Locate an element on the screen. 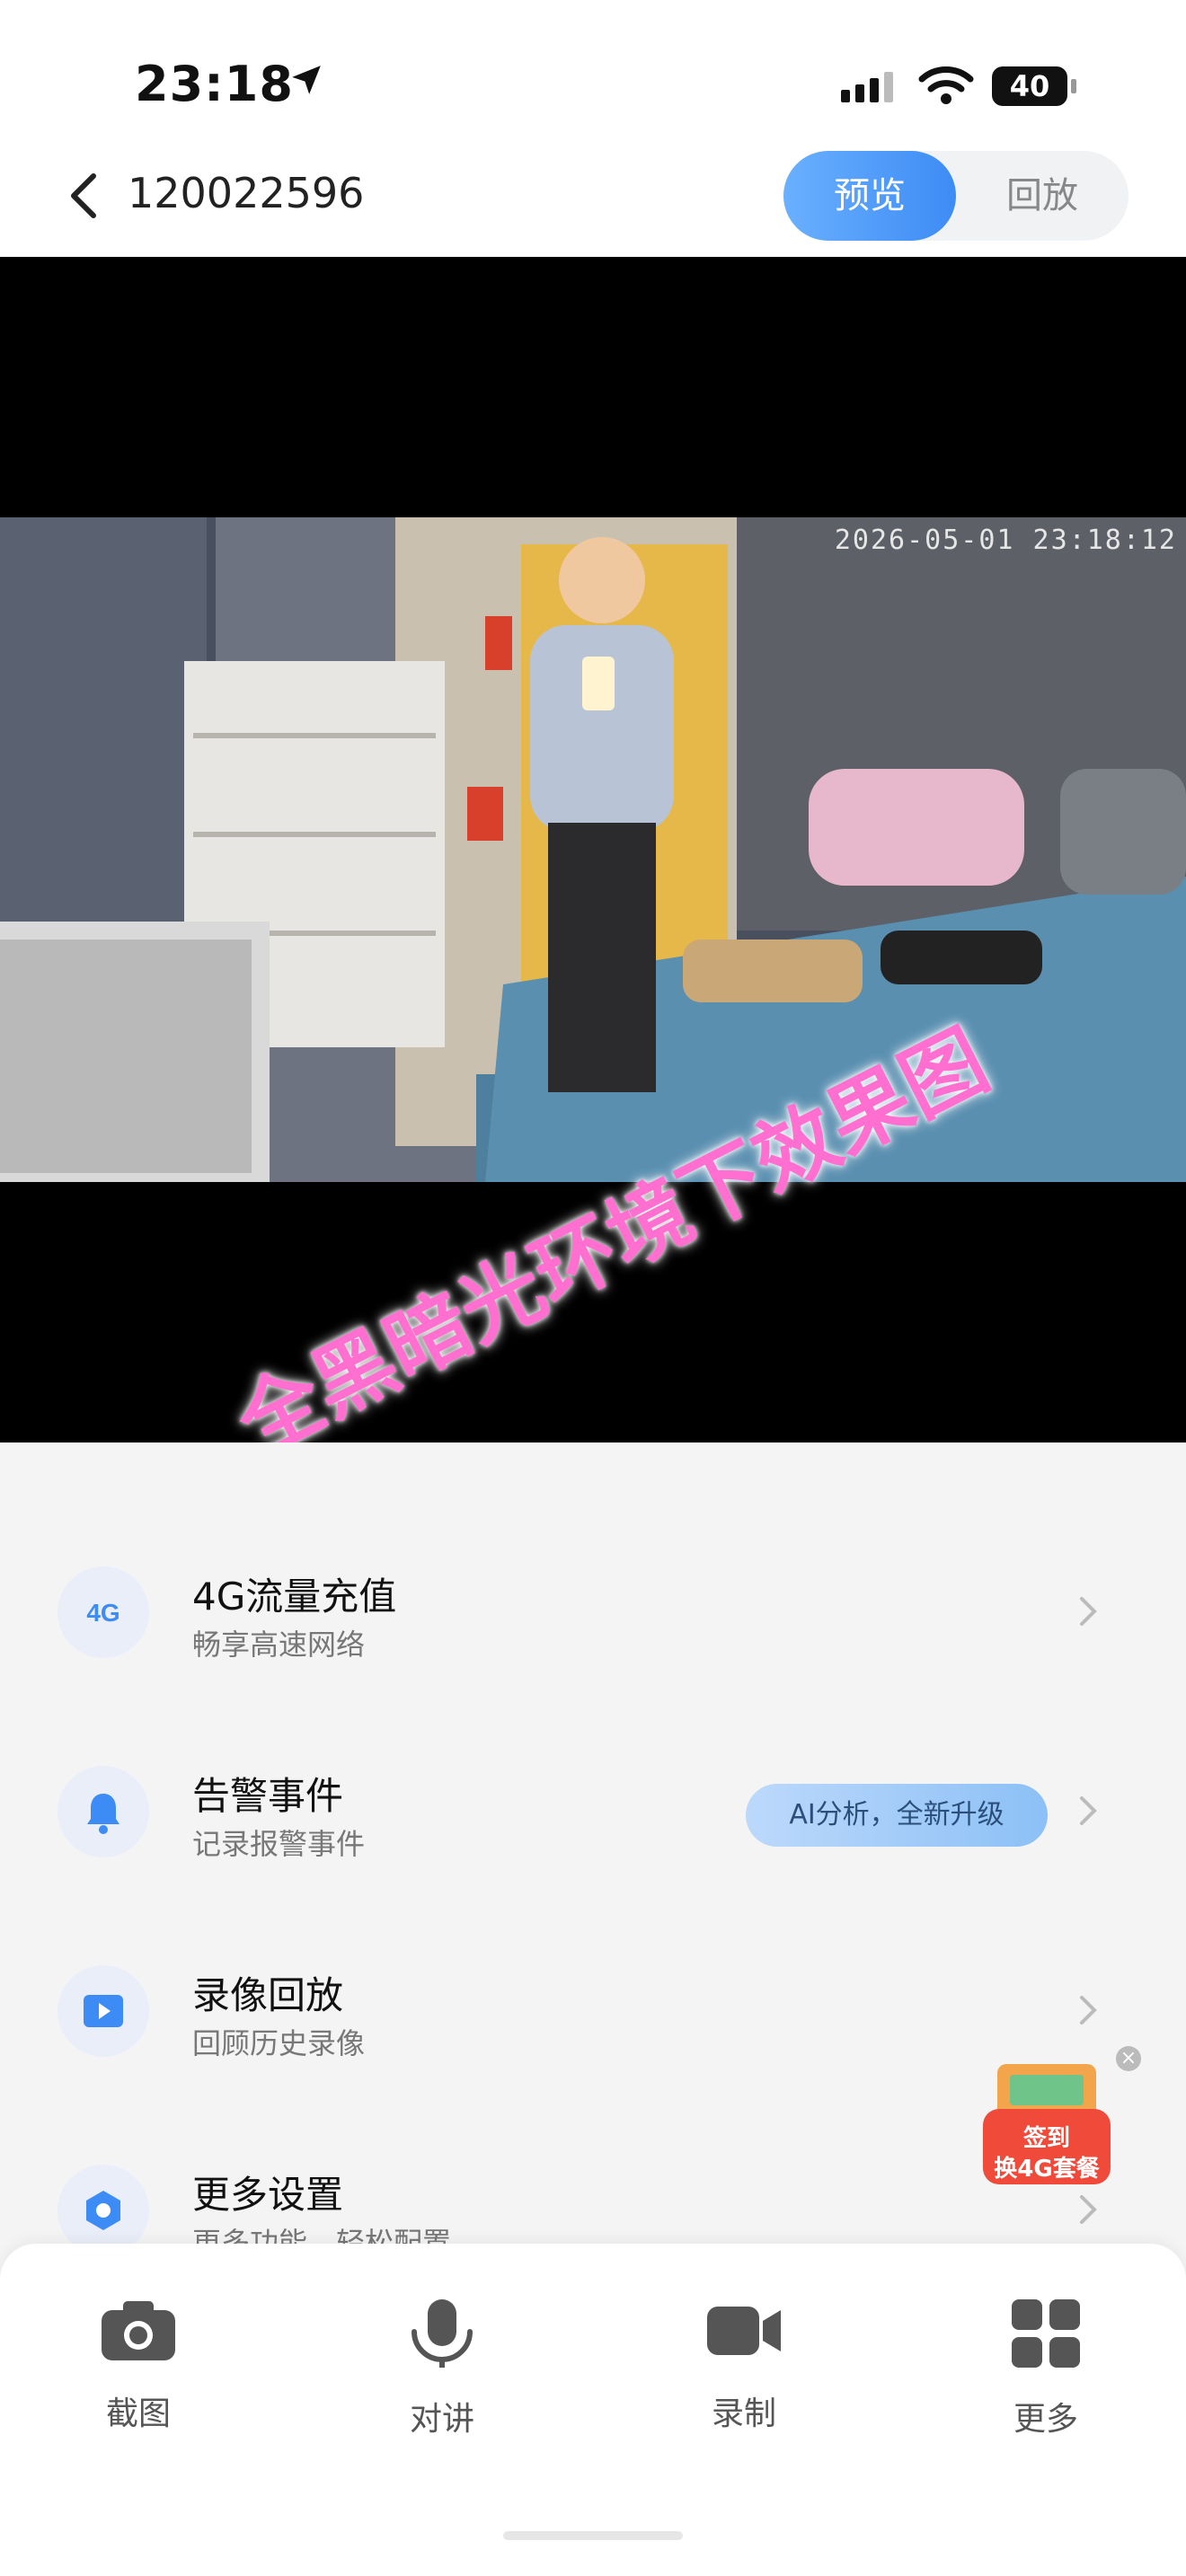 This screenshot has height=2576, width=1186. ai-upgrade-badge: AI分析，全新升级 is located at coordinates (897, 1815).